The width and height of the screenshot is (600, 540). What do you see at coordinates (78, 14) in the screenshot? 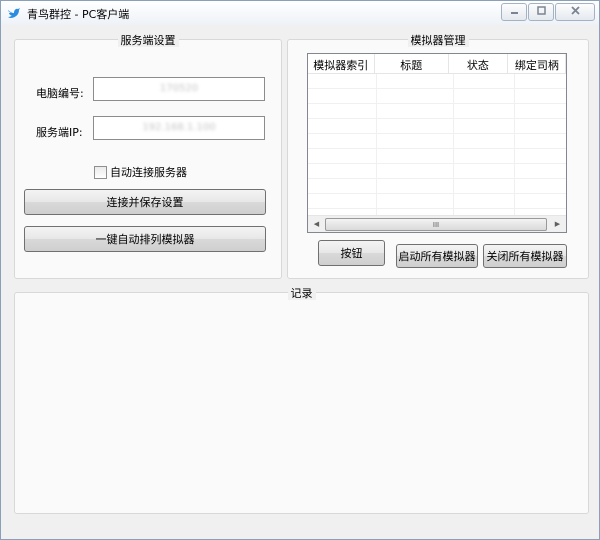
I see `window-title: 青鸟群控 - PC客户端` at bounding box center [78, 14].